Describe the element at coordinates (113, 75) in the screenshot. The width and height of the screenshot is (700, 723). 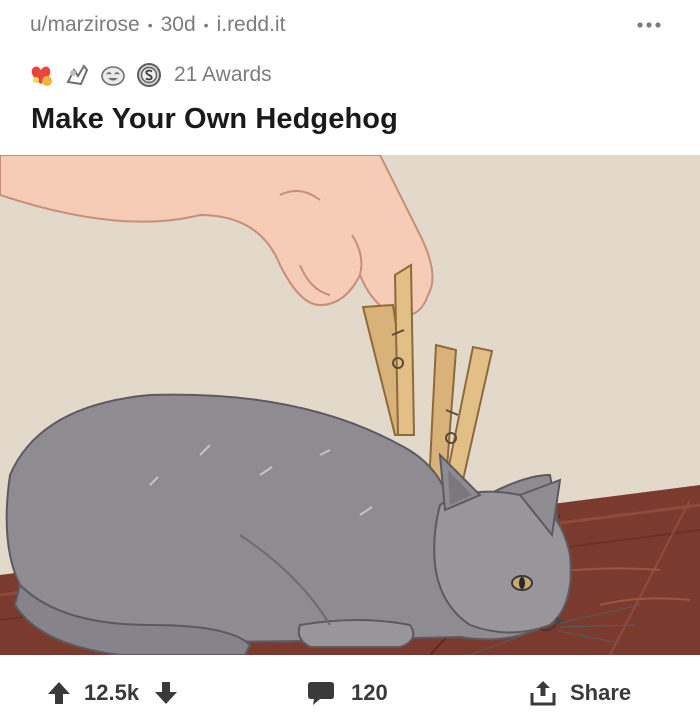
I see `laughing-face-award-icon` at that location.